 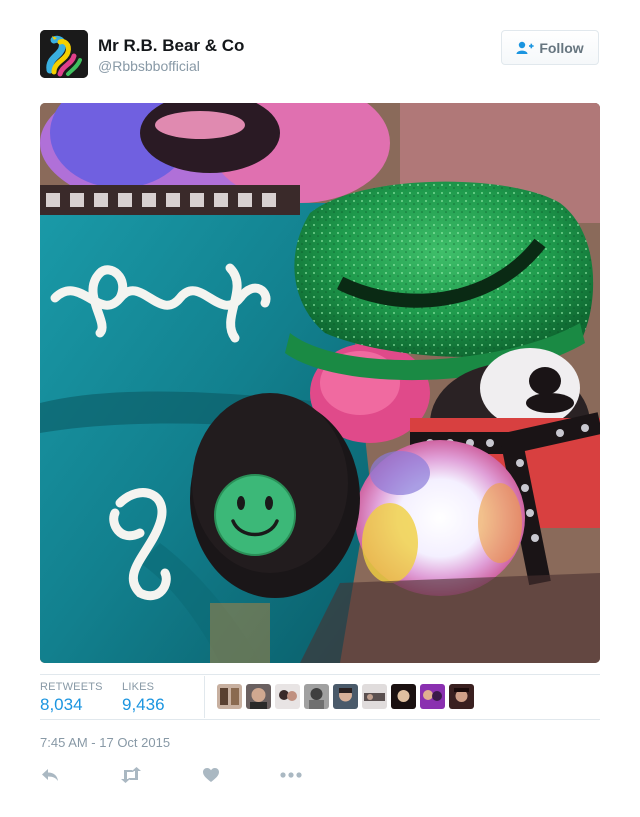 What do you see at coordinates (143, 705) in the screenshot?
I see `likes-count: 9,436` at bounding box center [143, 705].